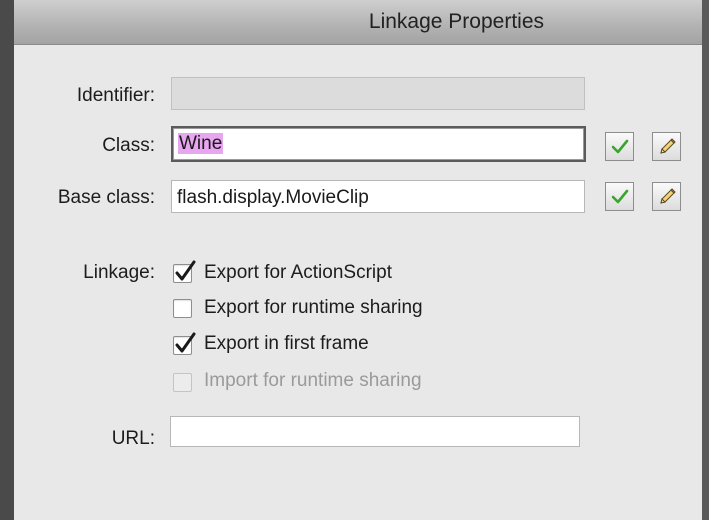 The height and width of the screenshot is (520, 709). I want to click on class-field: Wine, so click(378, 144).